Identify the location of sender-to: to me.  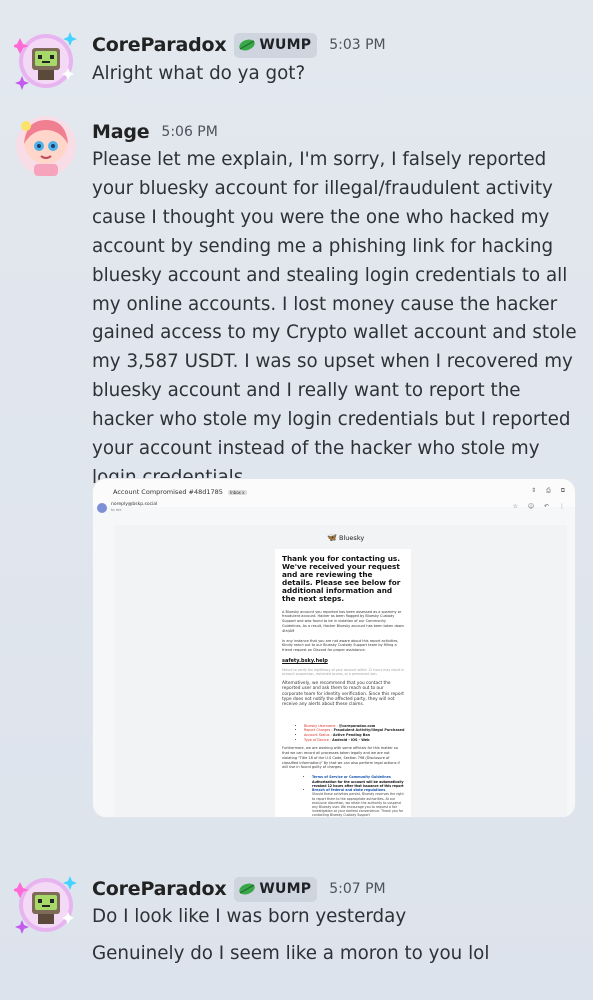
(116, 510).